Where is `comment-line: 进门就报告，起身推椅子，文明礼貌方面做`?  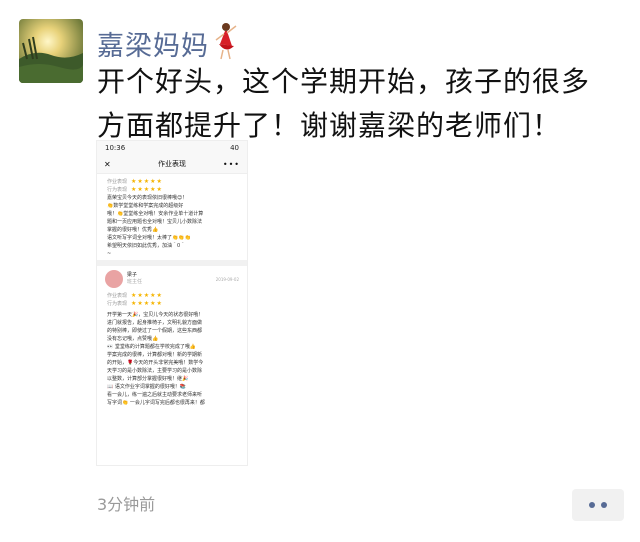
comment-line: 进门就报告，起身推椅子，文明礼貌方面做 is located at coordinates (155, 323).